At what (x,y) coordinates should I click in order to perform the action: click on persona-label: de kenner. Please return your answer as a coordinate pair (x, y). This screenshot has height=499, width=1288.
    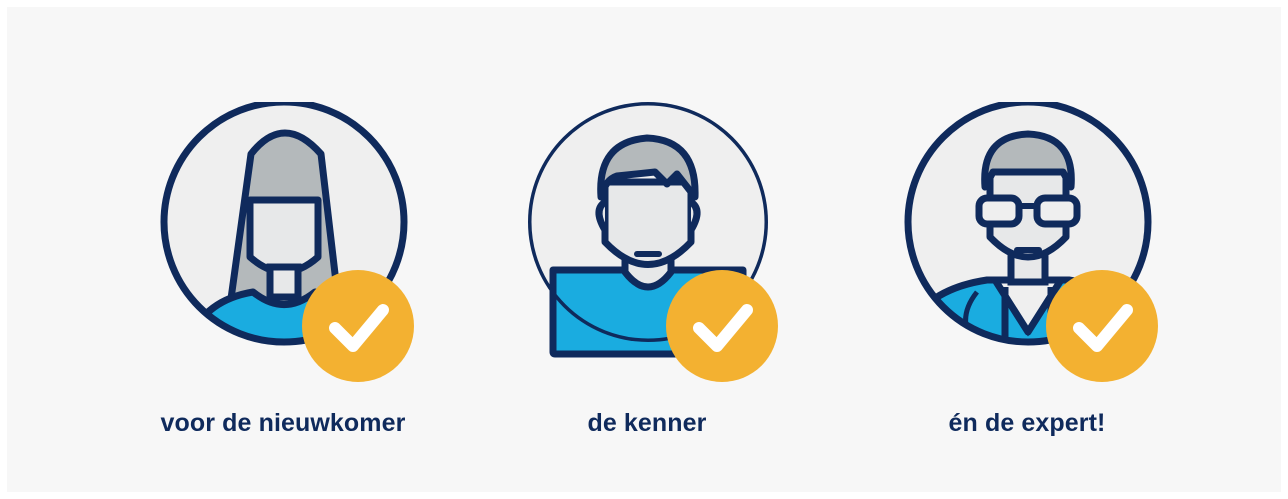
    Looking at the image, I should click on (647, 423).